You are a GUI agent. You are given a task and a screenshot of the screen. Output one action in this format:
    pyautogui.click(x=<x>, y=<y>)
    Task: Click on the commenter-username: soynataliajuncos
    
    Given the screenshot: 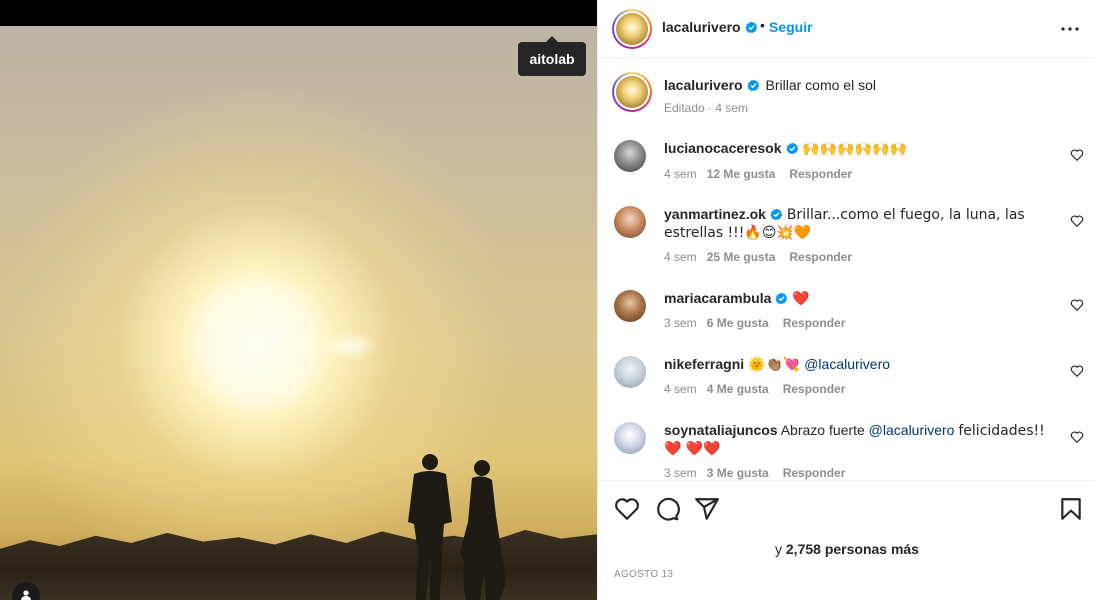 What is the action you would take?
    pyautogui.click(x=721, y=430)
    